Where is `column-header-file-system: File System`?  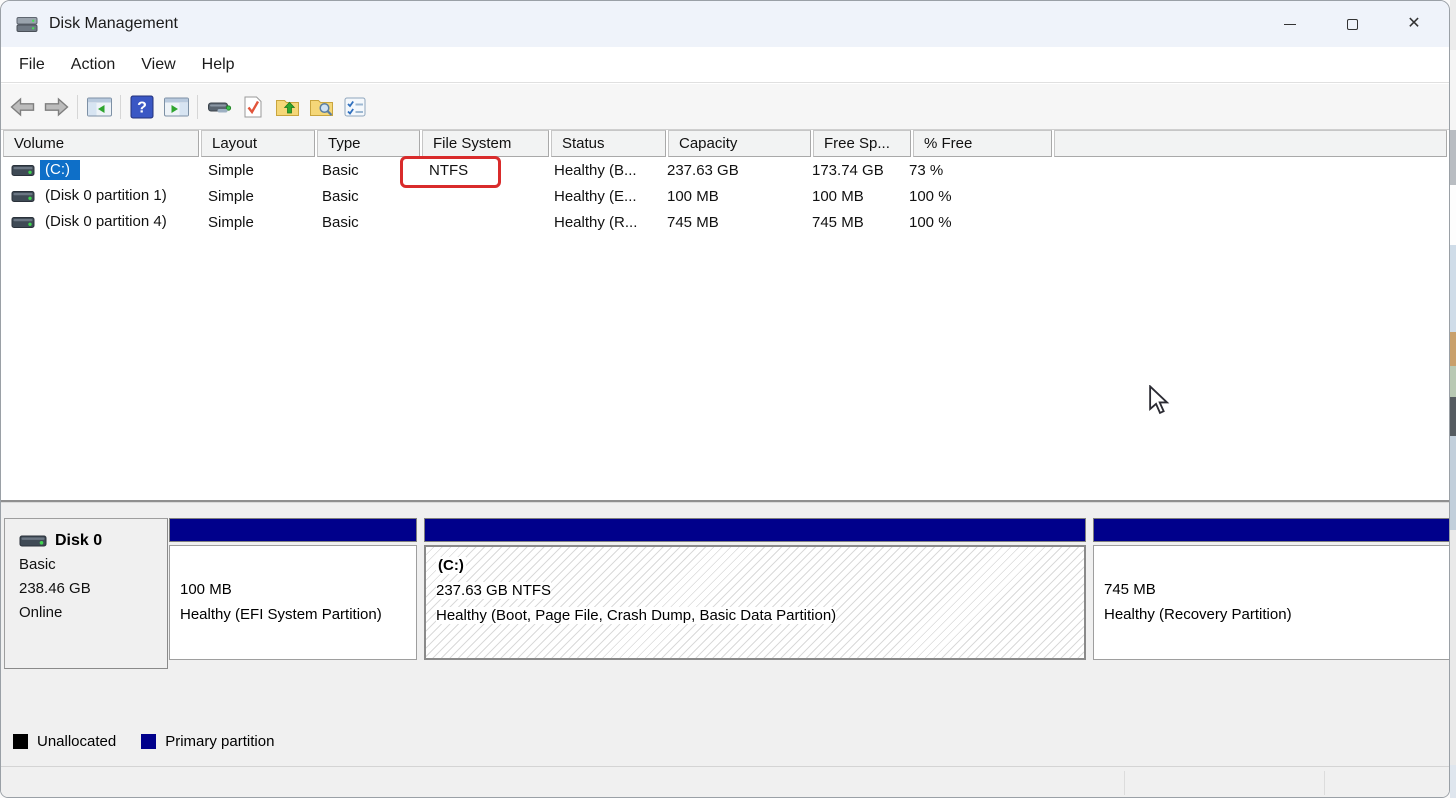
column-header-file-system: File System is located at coordinates (485, 143).